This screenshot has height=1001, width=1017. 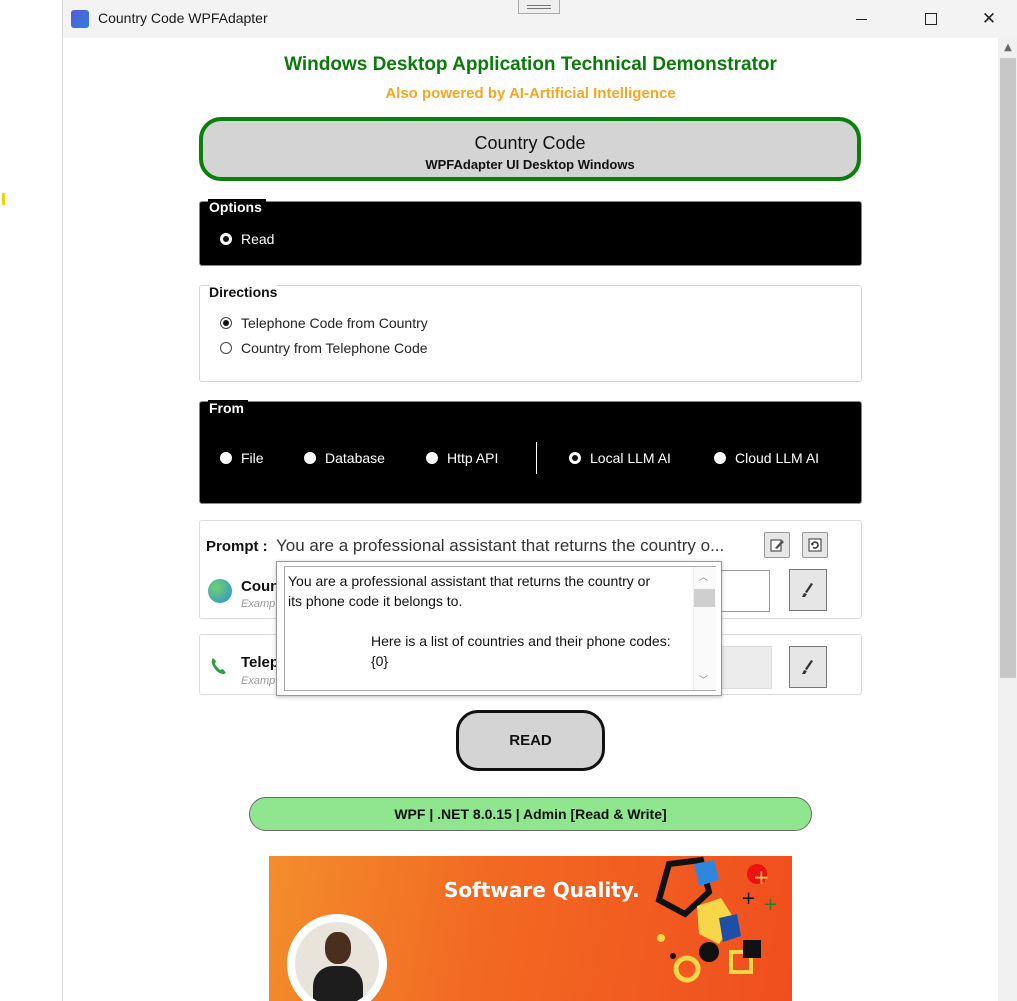 What do you see at coordinates (716, 919) in the screenshot?
I see `banner-shapes-icon: + + +` at bounding box center [716, 919].